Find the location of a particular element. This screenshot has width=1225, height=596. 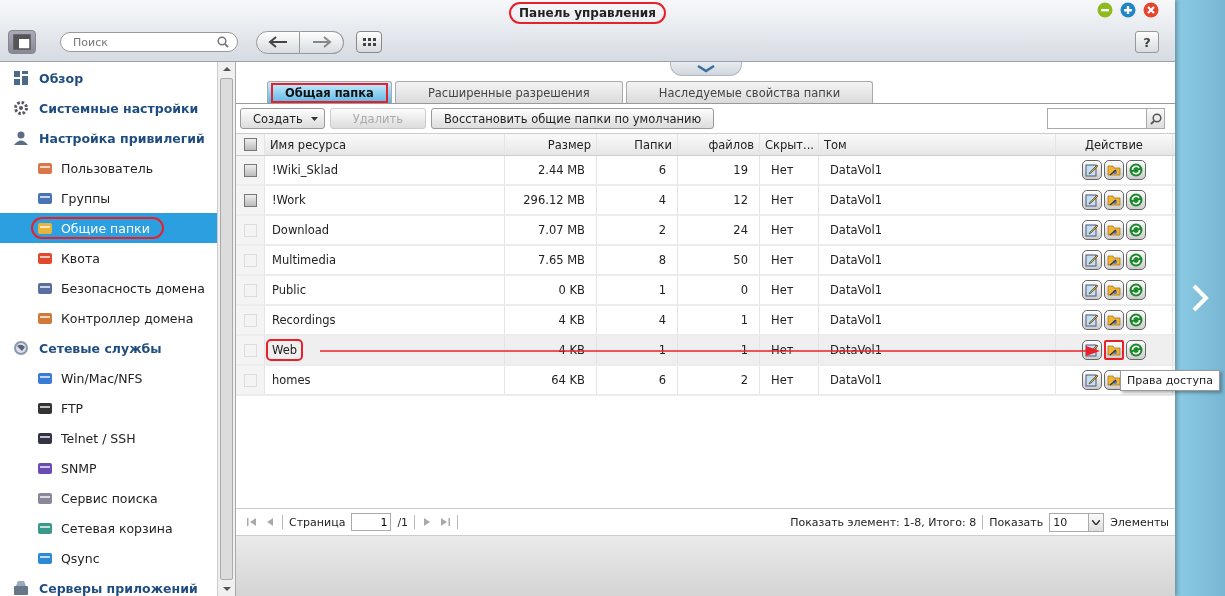

close-icon is located at coordinates (1151, 10).